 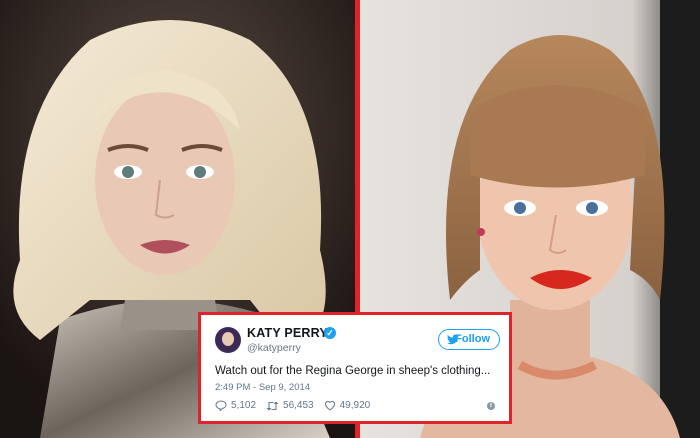 I want to click on like-count: 49,920, so click(x=355, y=405).